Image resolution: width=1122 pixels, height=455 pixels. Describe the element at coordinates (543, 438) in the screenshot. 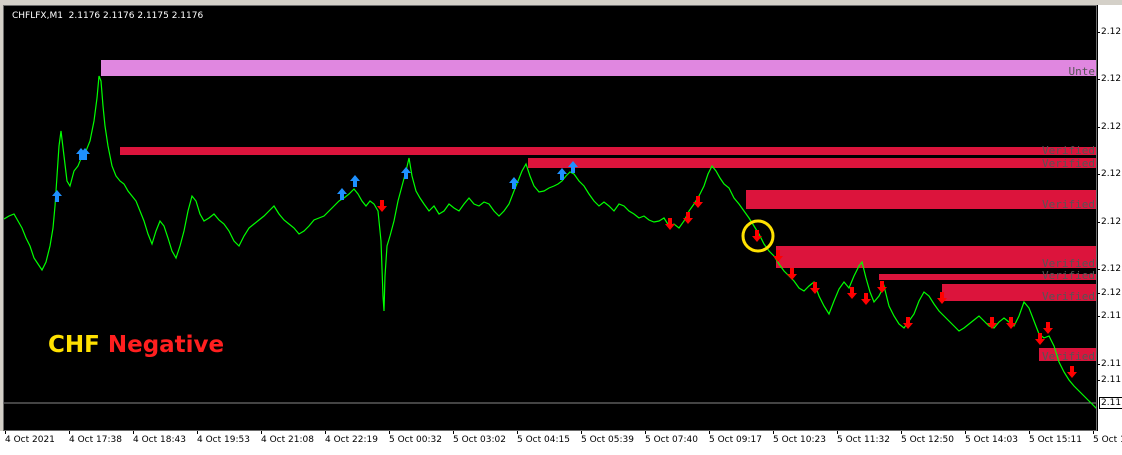

I see `time-tick: 5 Oct 04:15` at that location.